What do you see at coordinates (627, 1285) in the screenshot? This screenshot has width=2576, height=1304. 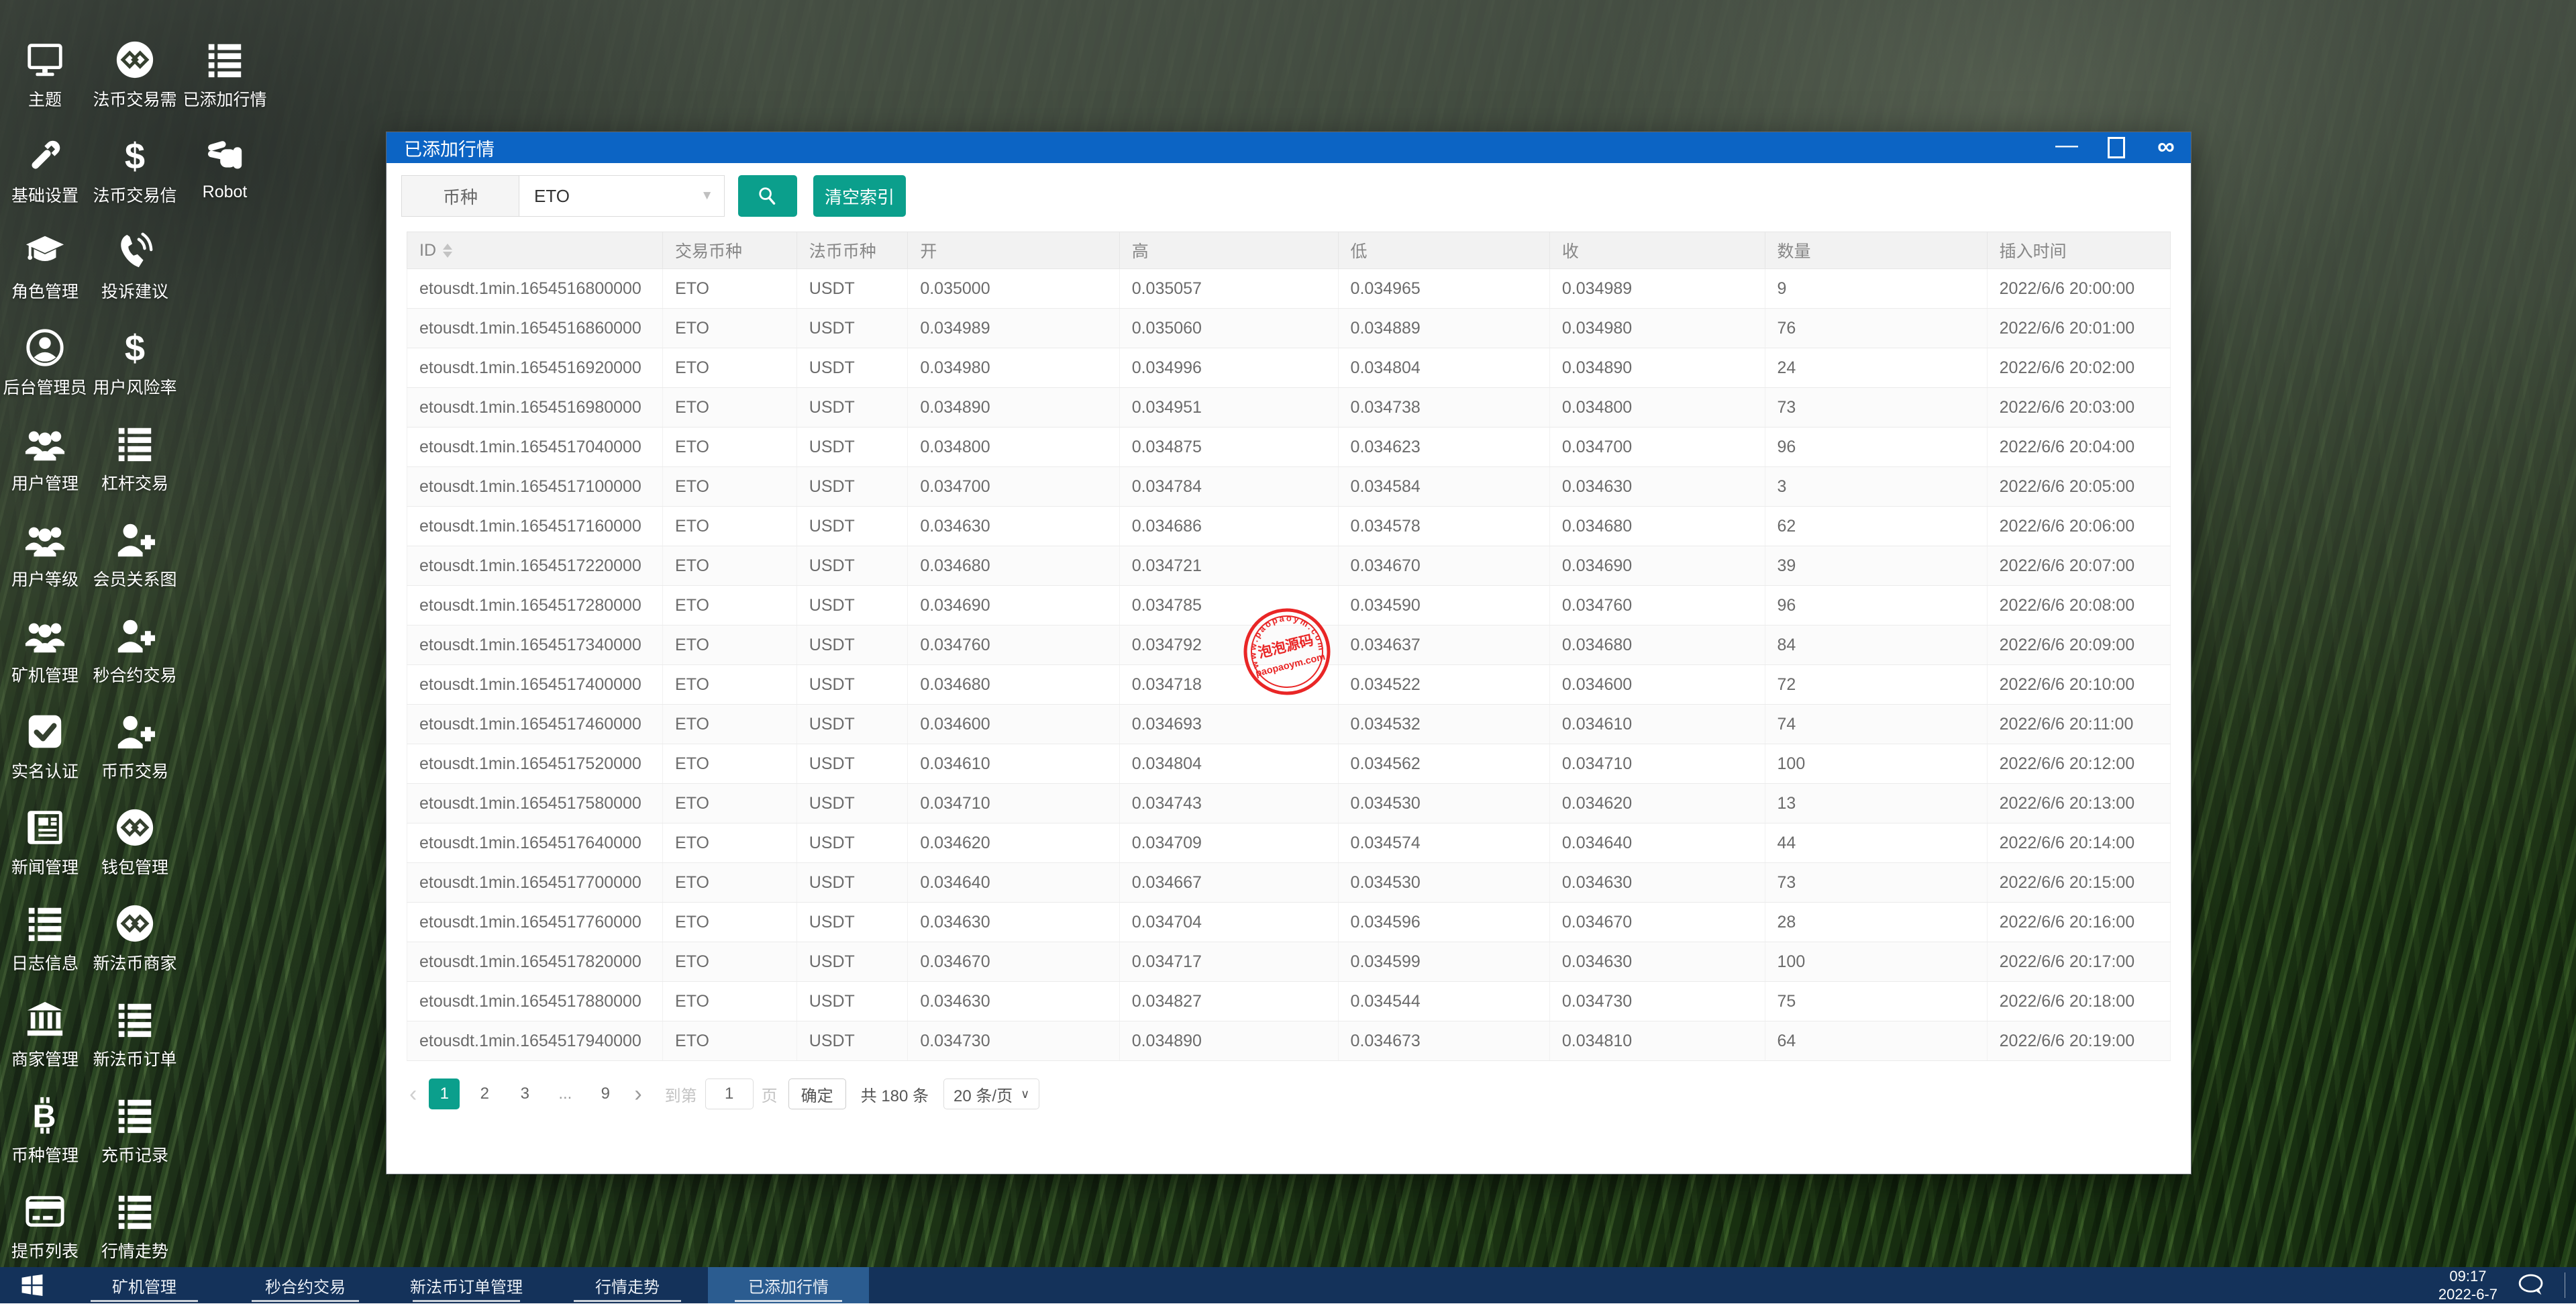 I see `taskbar-item: 行情走势` at bounding box center [627, 1285].